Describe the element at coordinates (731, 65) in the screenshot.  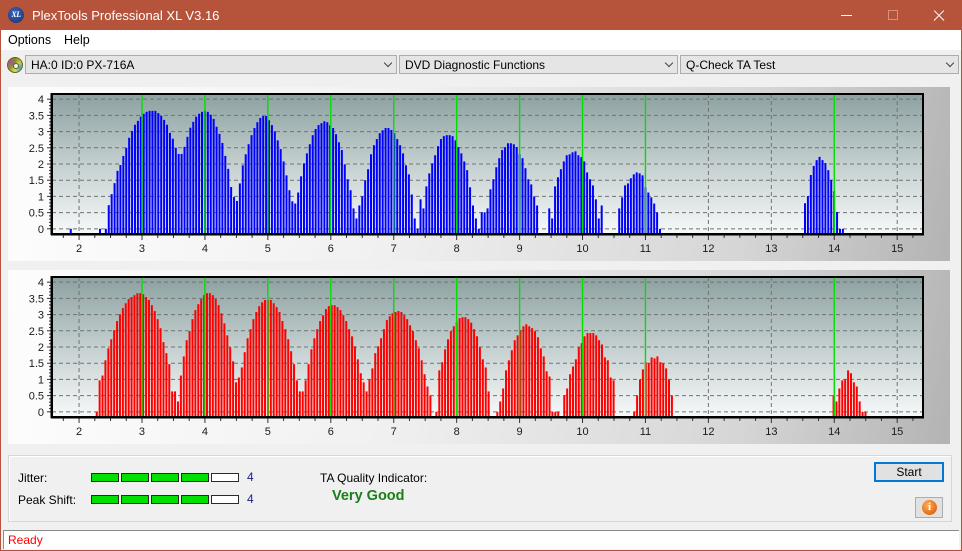
I see `test-select-value: Q-Check TA Test` at that location.